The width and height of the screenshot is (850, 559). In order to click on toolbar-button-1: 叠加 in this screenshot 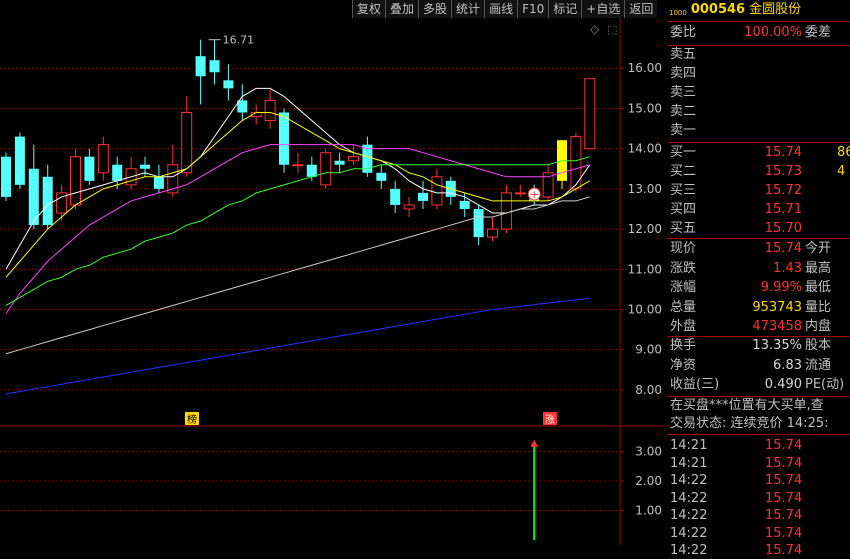, I will do `click(402, 9)`.